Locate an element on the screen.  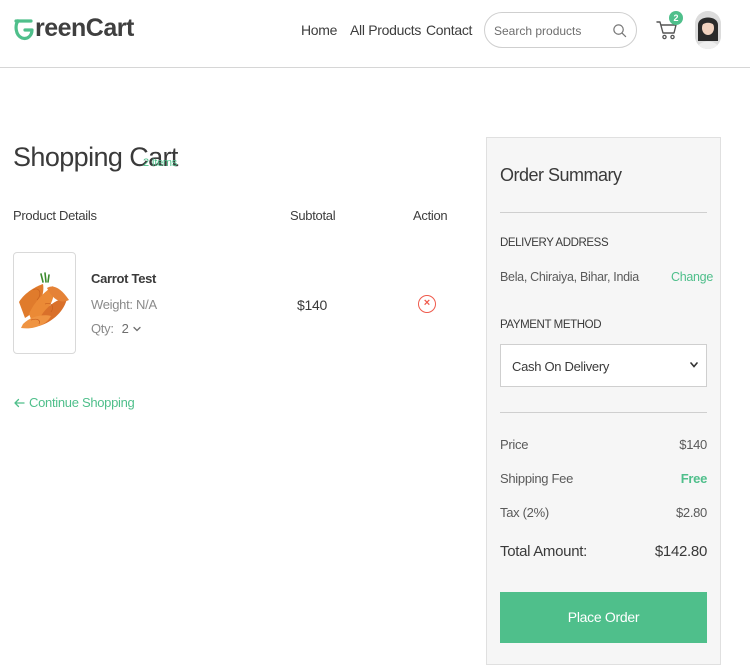
payment-method-value: Cash On Delivery is located at coordinates (561, 366).